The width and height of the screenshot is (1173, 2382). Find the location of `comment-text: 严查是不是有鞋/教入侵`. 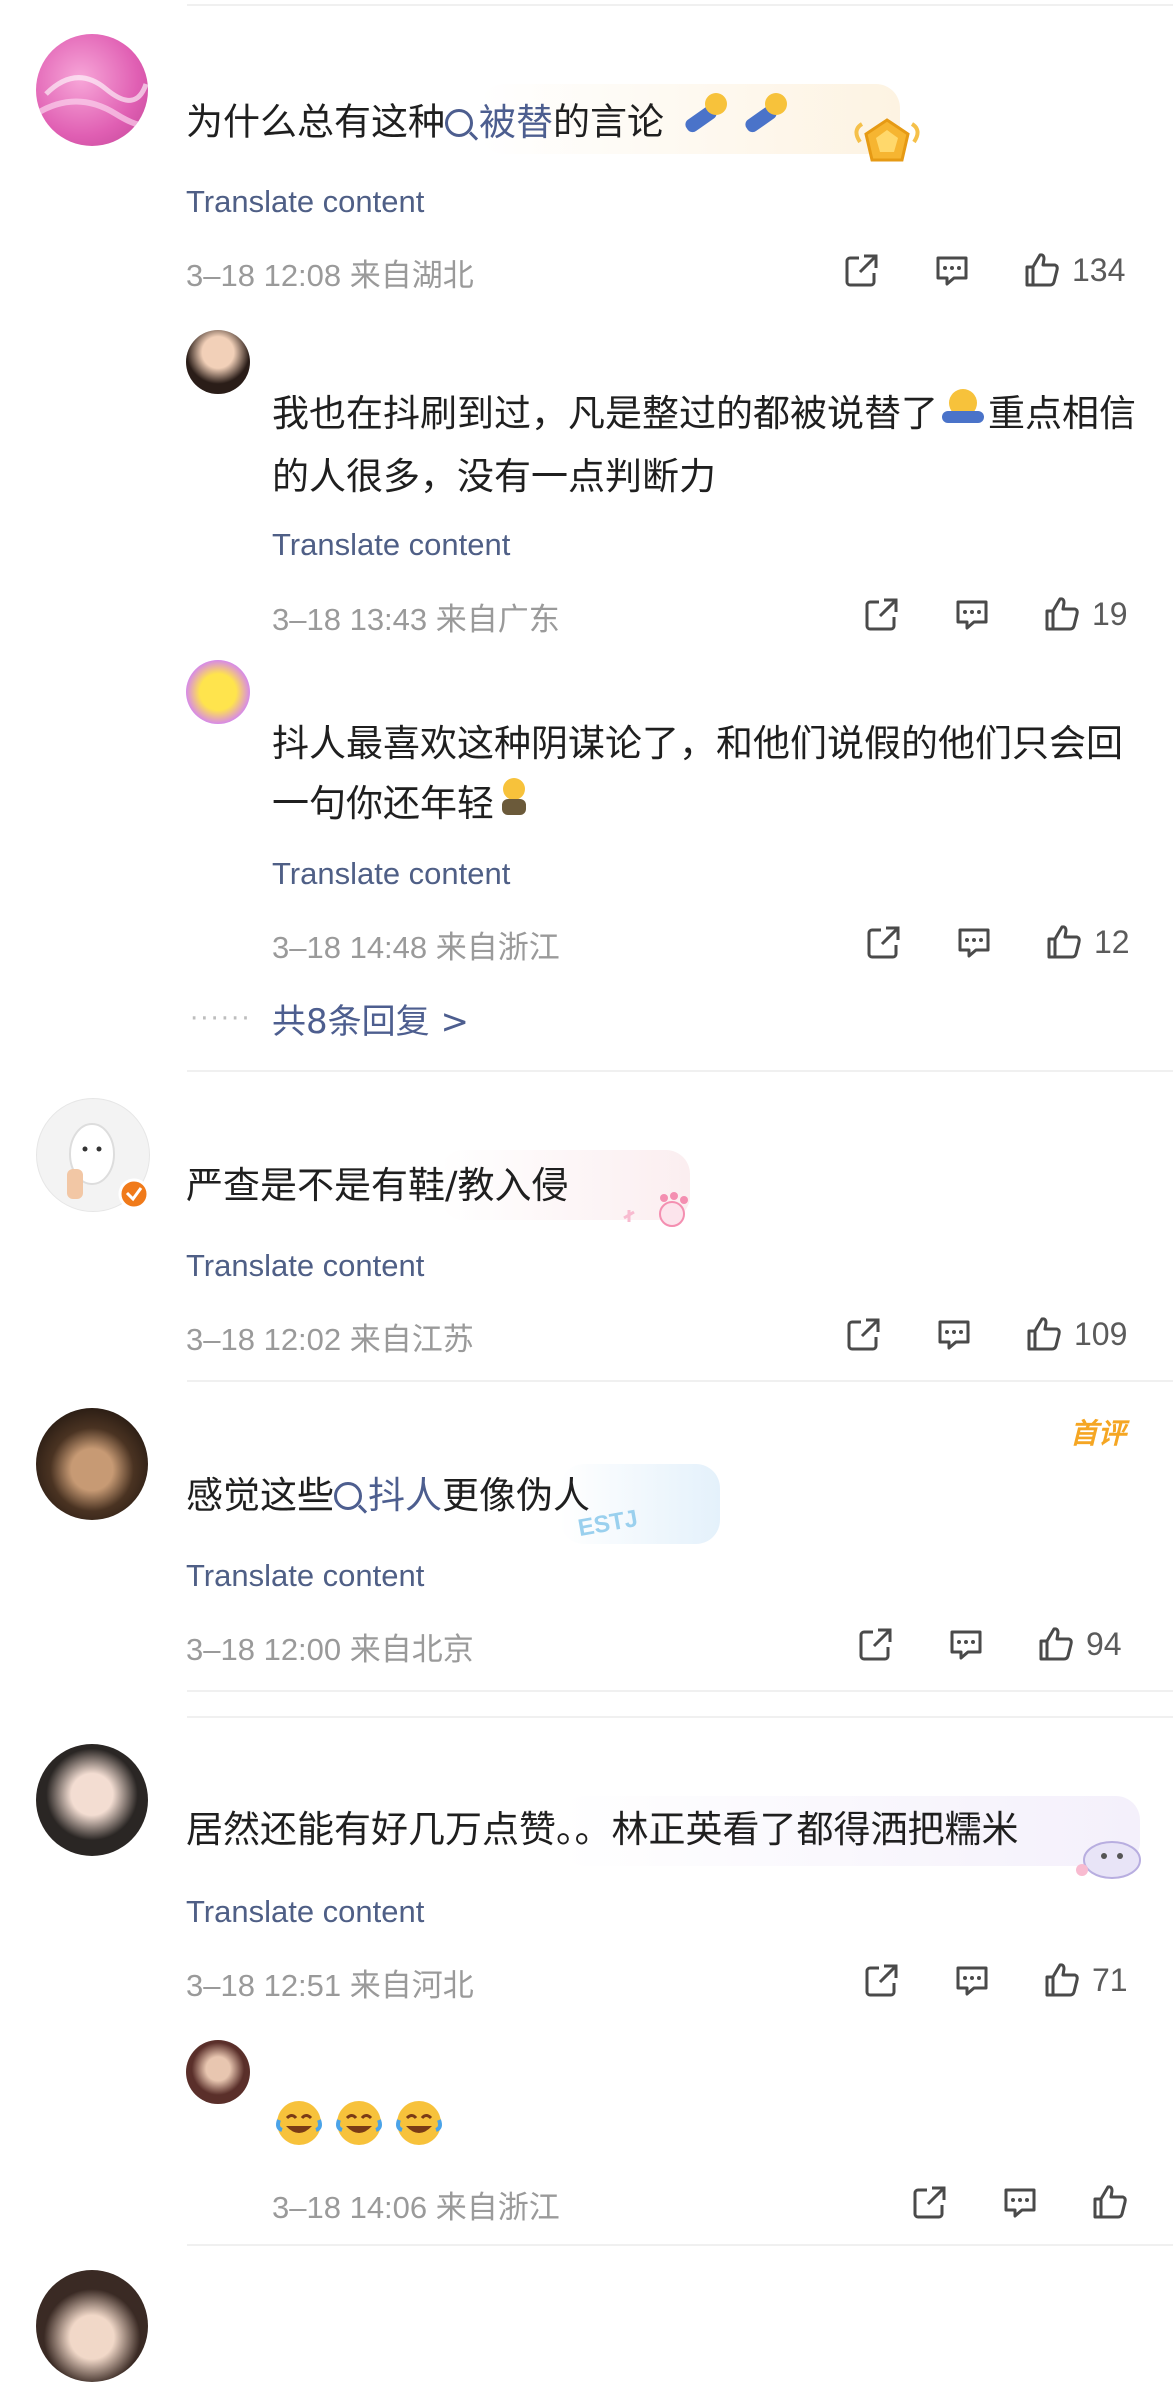

comment-text: 严查是不是有鞋/教入侵 is located at coordinates (377, 1185).